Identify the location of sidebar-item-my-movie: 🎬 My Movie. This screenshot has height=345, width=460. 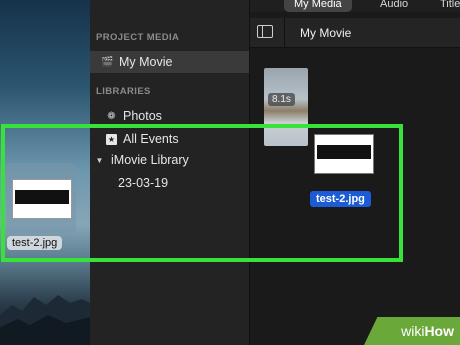
(169, 62).